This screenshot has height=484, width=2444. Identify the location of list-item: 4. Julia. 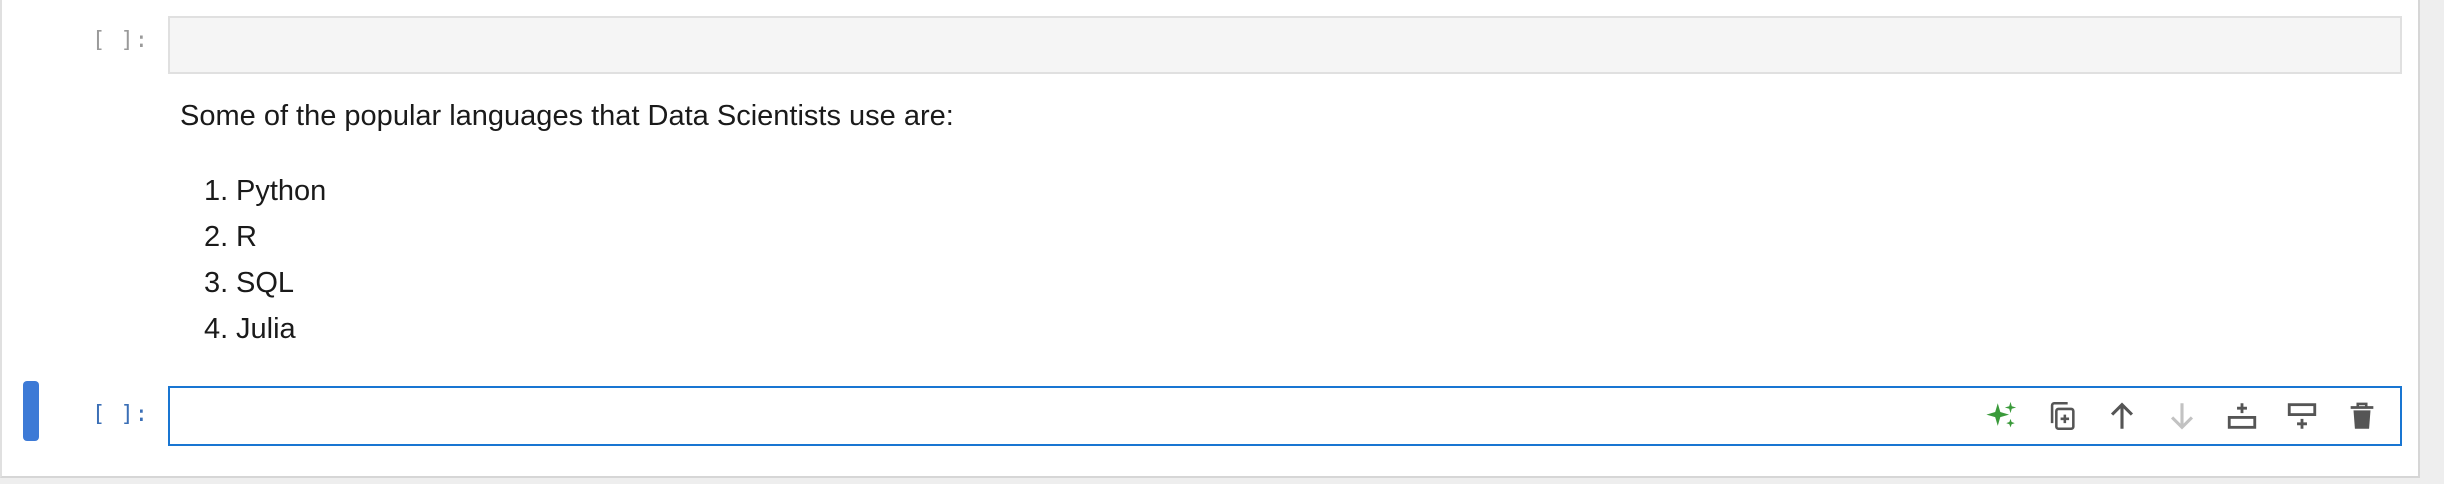
(1292, 329).